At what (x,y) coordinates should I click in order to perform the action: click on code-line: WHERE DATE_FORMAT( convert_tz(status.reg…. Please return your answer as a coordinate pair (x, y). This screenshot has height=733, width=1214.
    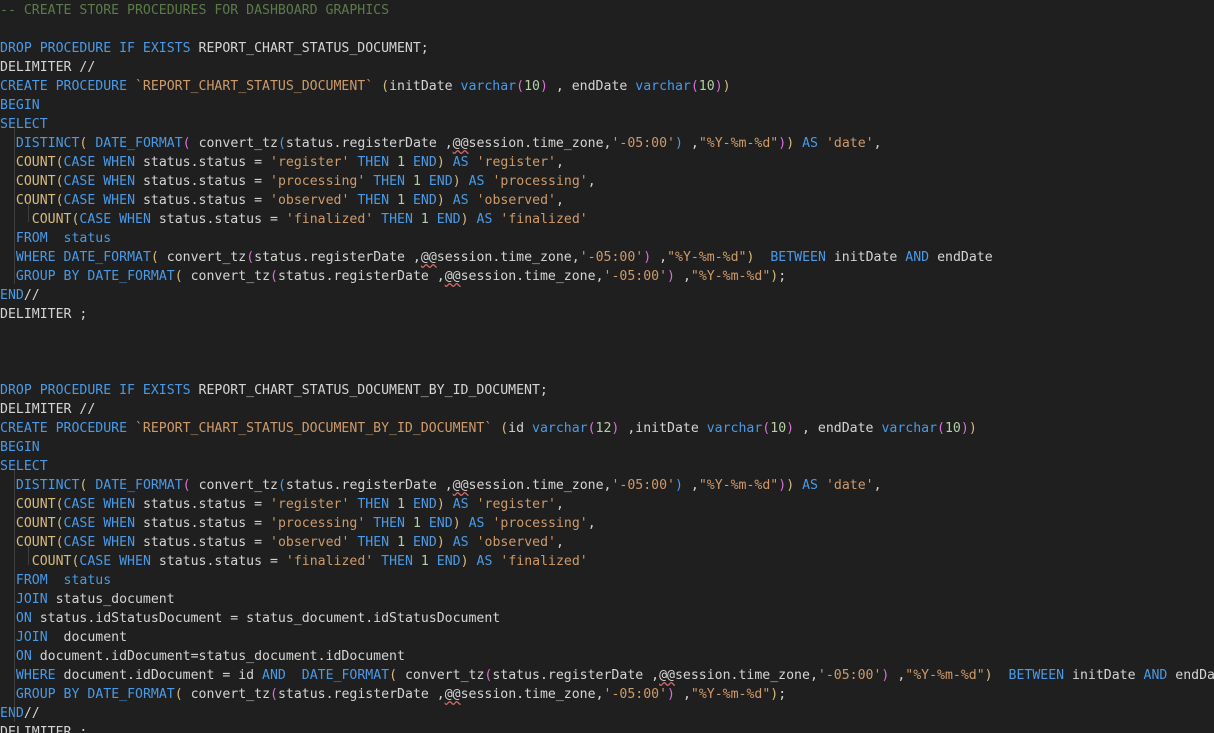
    Looking at the image, I should click on (607, 257).